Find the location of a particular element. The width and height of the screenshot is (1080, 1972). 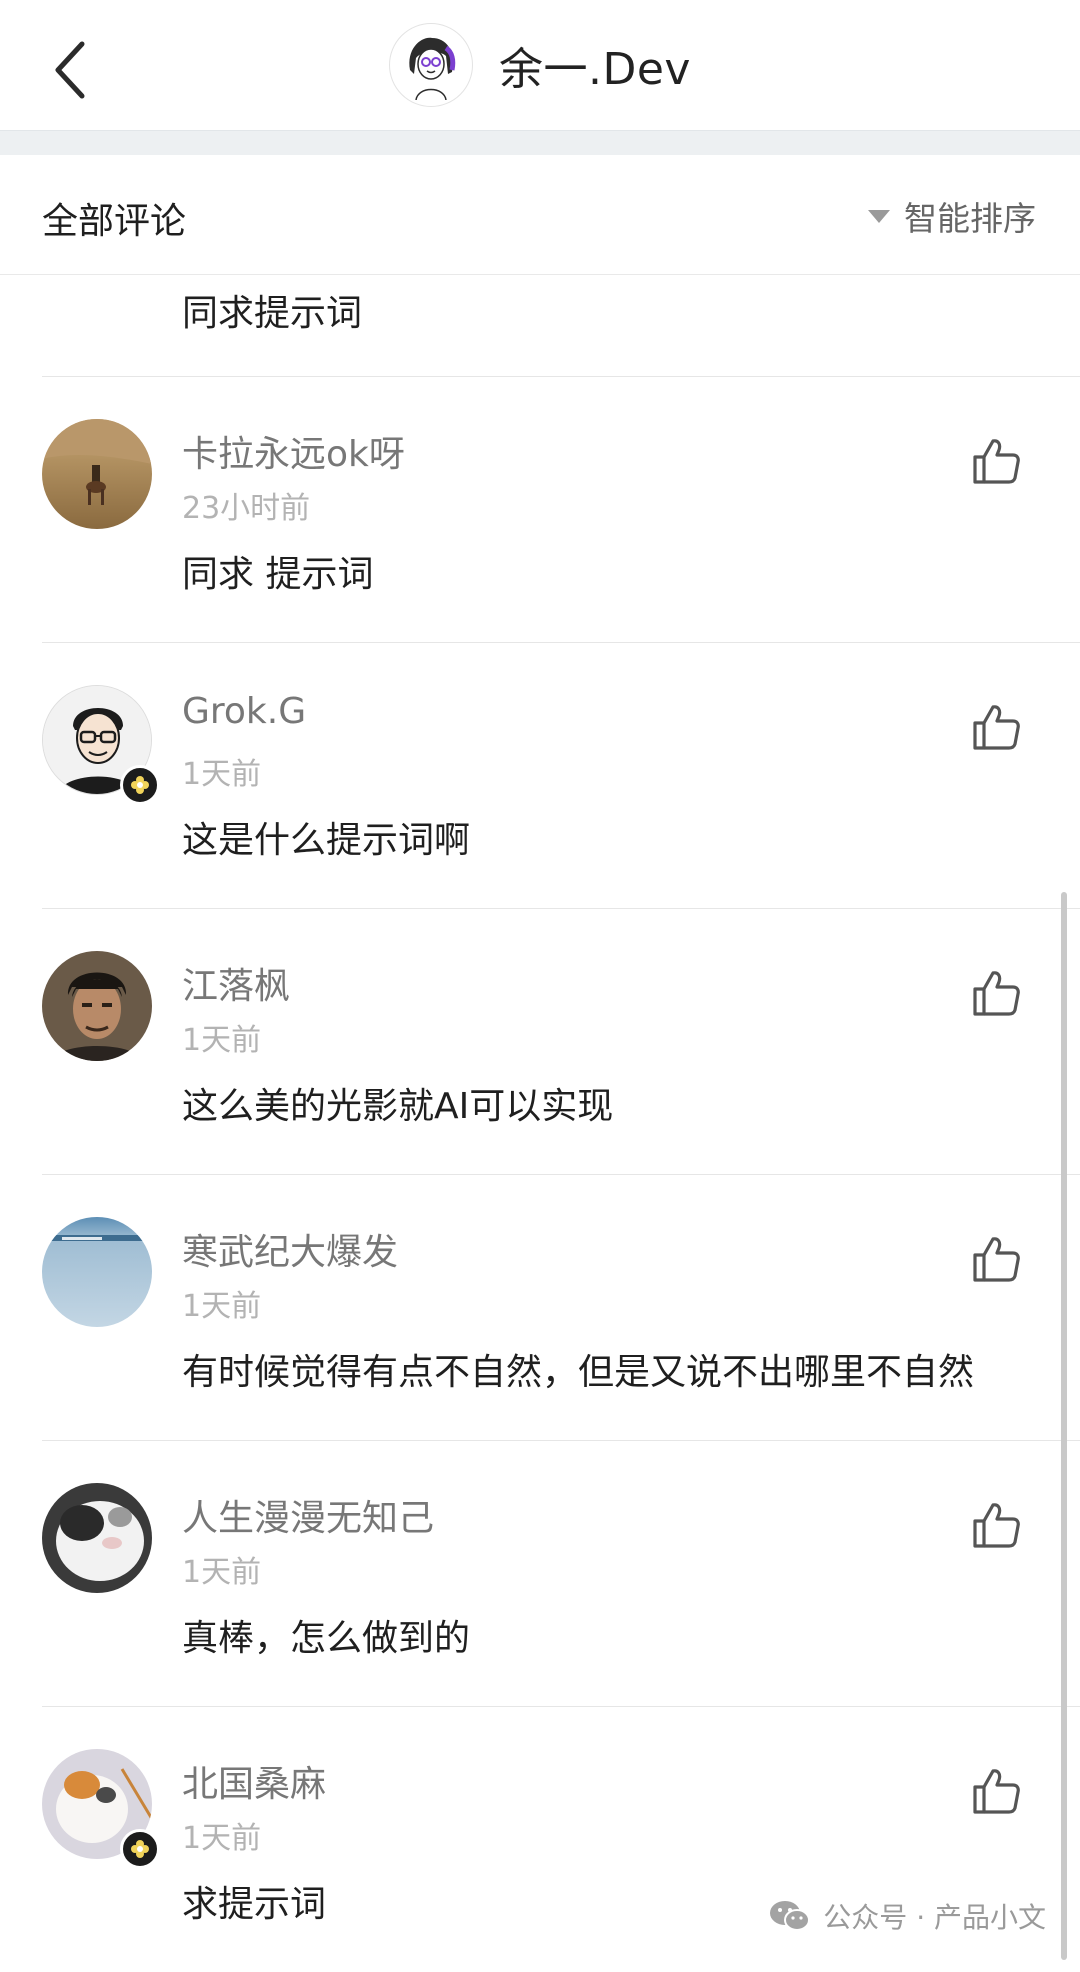

caret-down-icon is located at coordinates (879, 216).